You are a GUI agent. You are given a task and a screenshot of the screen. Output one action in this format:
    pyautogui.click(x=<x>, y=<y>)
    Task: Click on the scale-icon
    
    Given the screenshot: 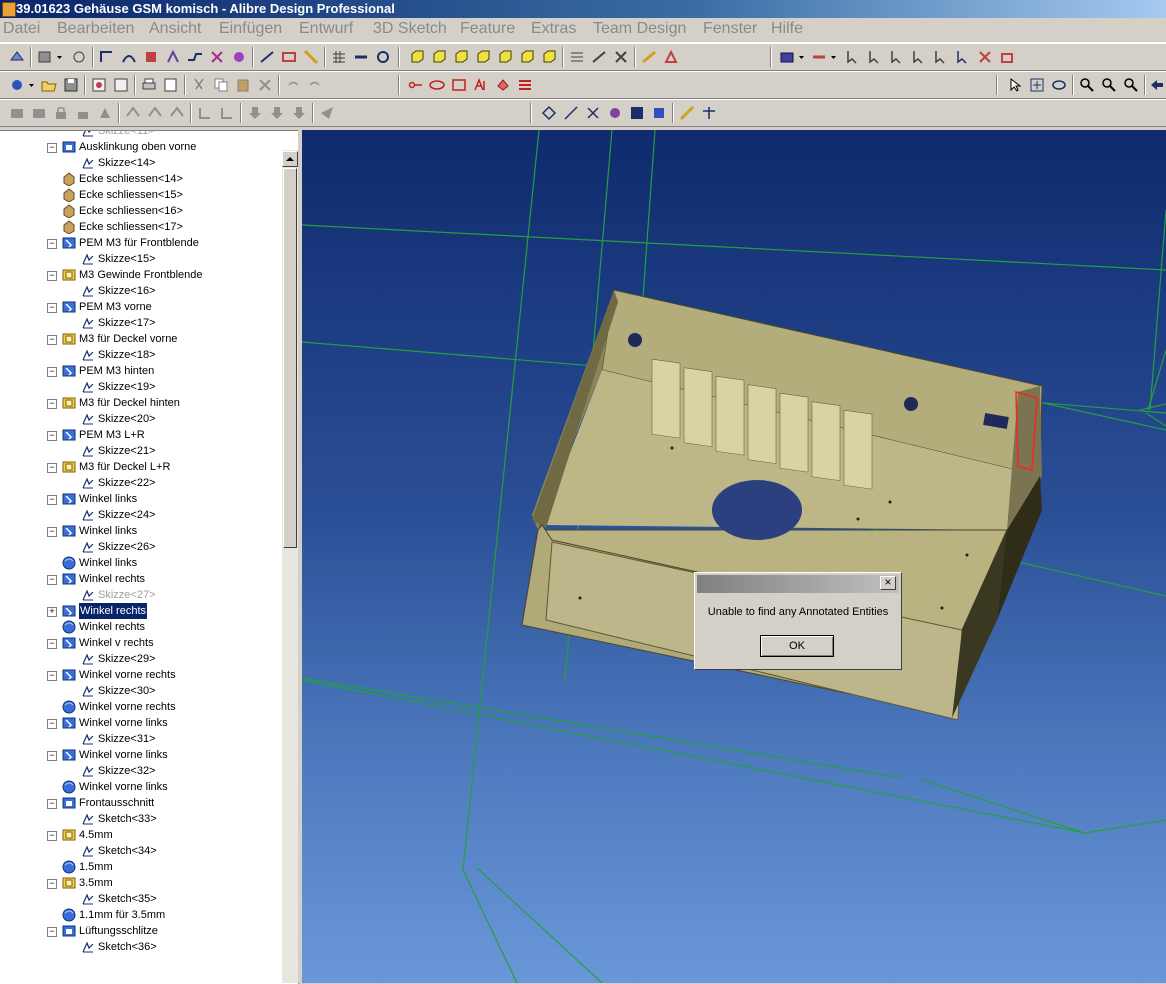 What is the action you would take?
    pyautogui.click(x=155, y=113)
    